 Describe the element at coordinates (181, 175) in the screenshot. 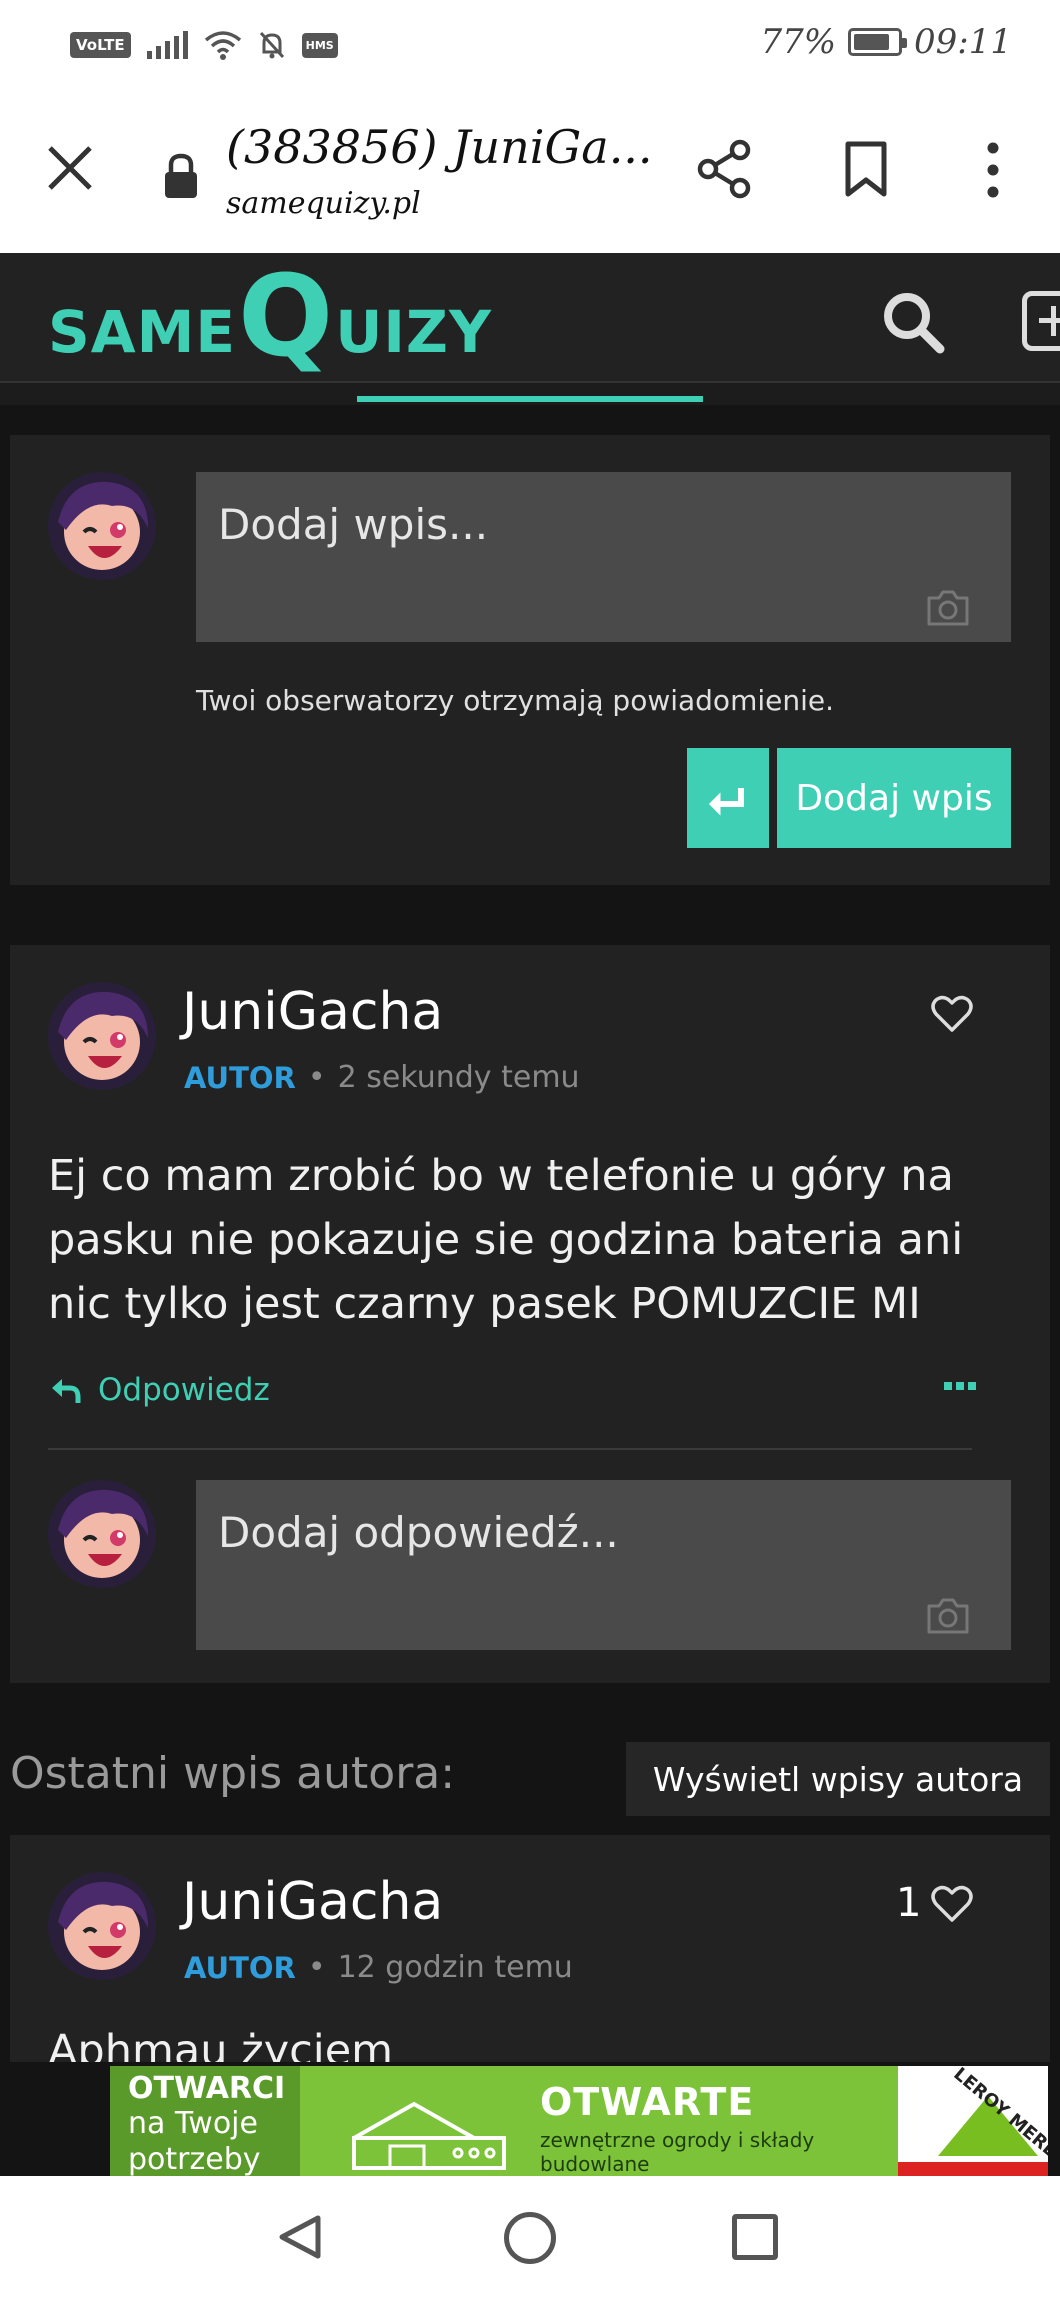

I see `lock-icon` at that location.